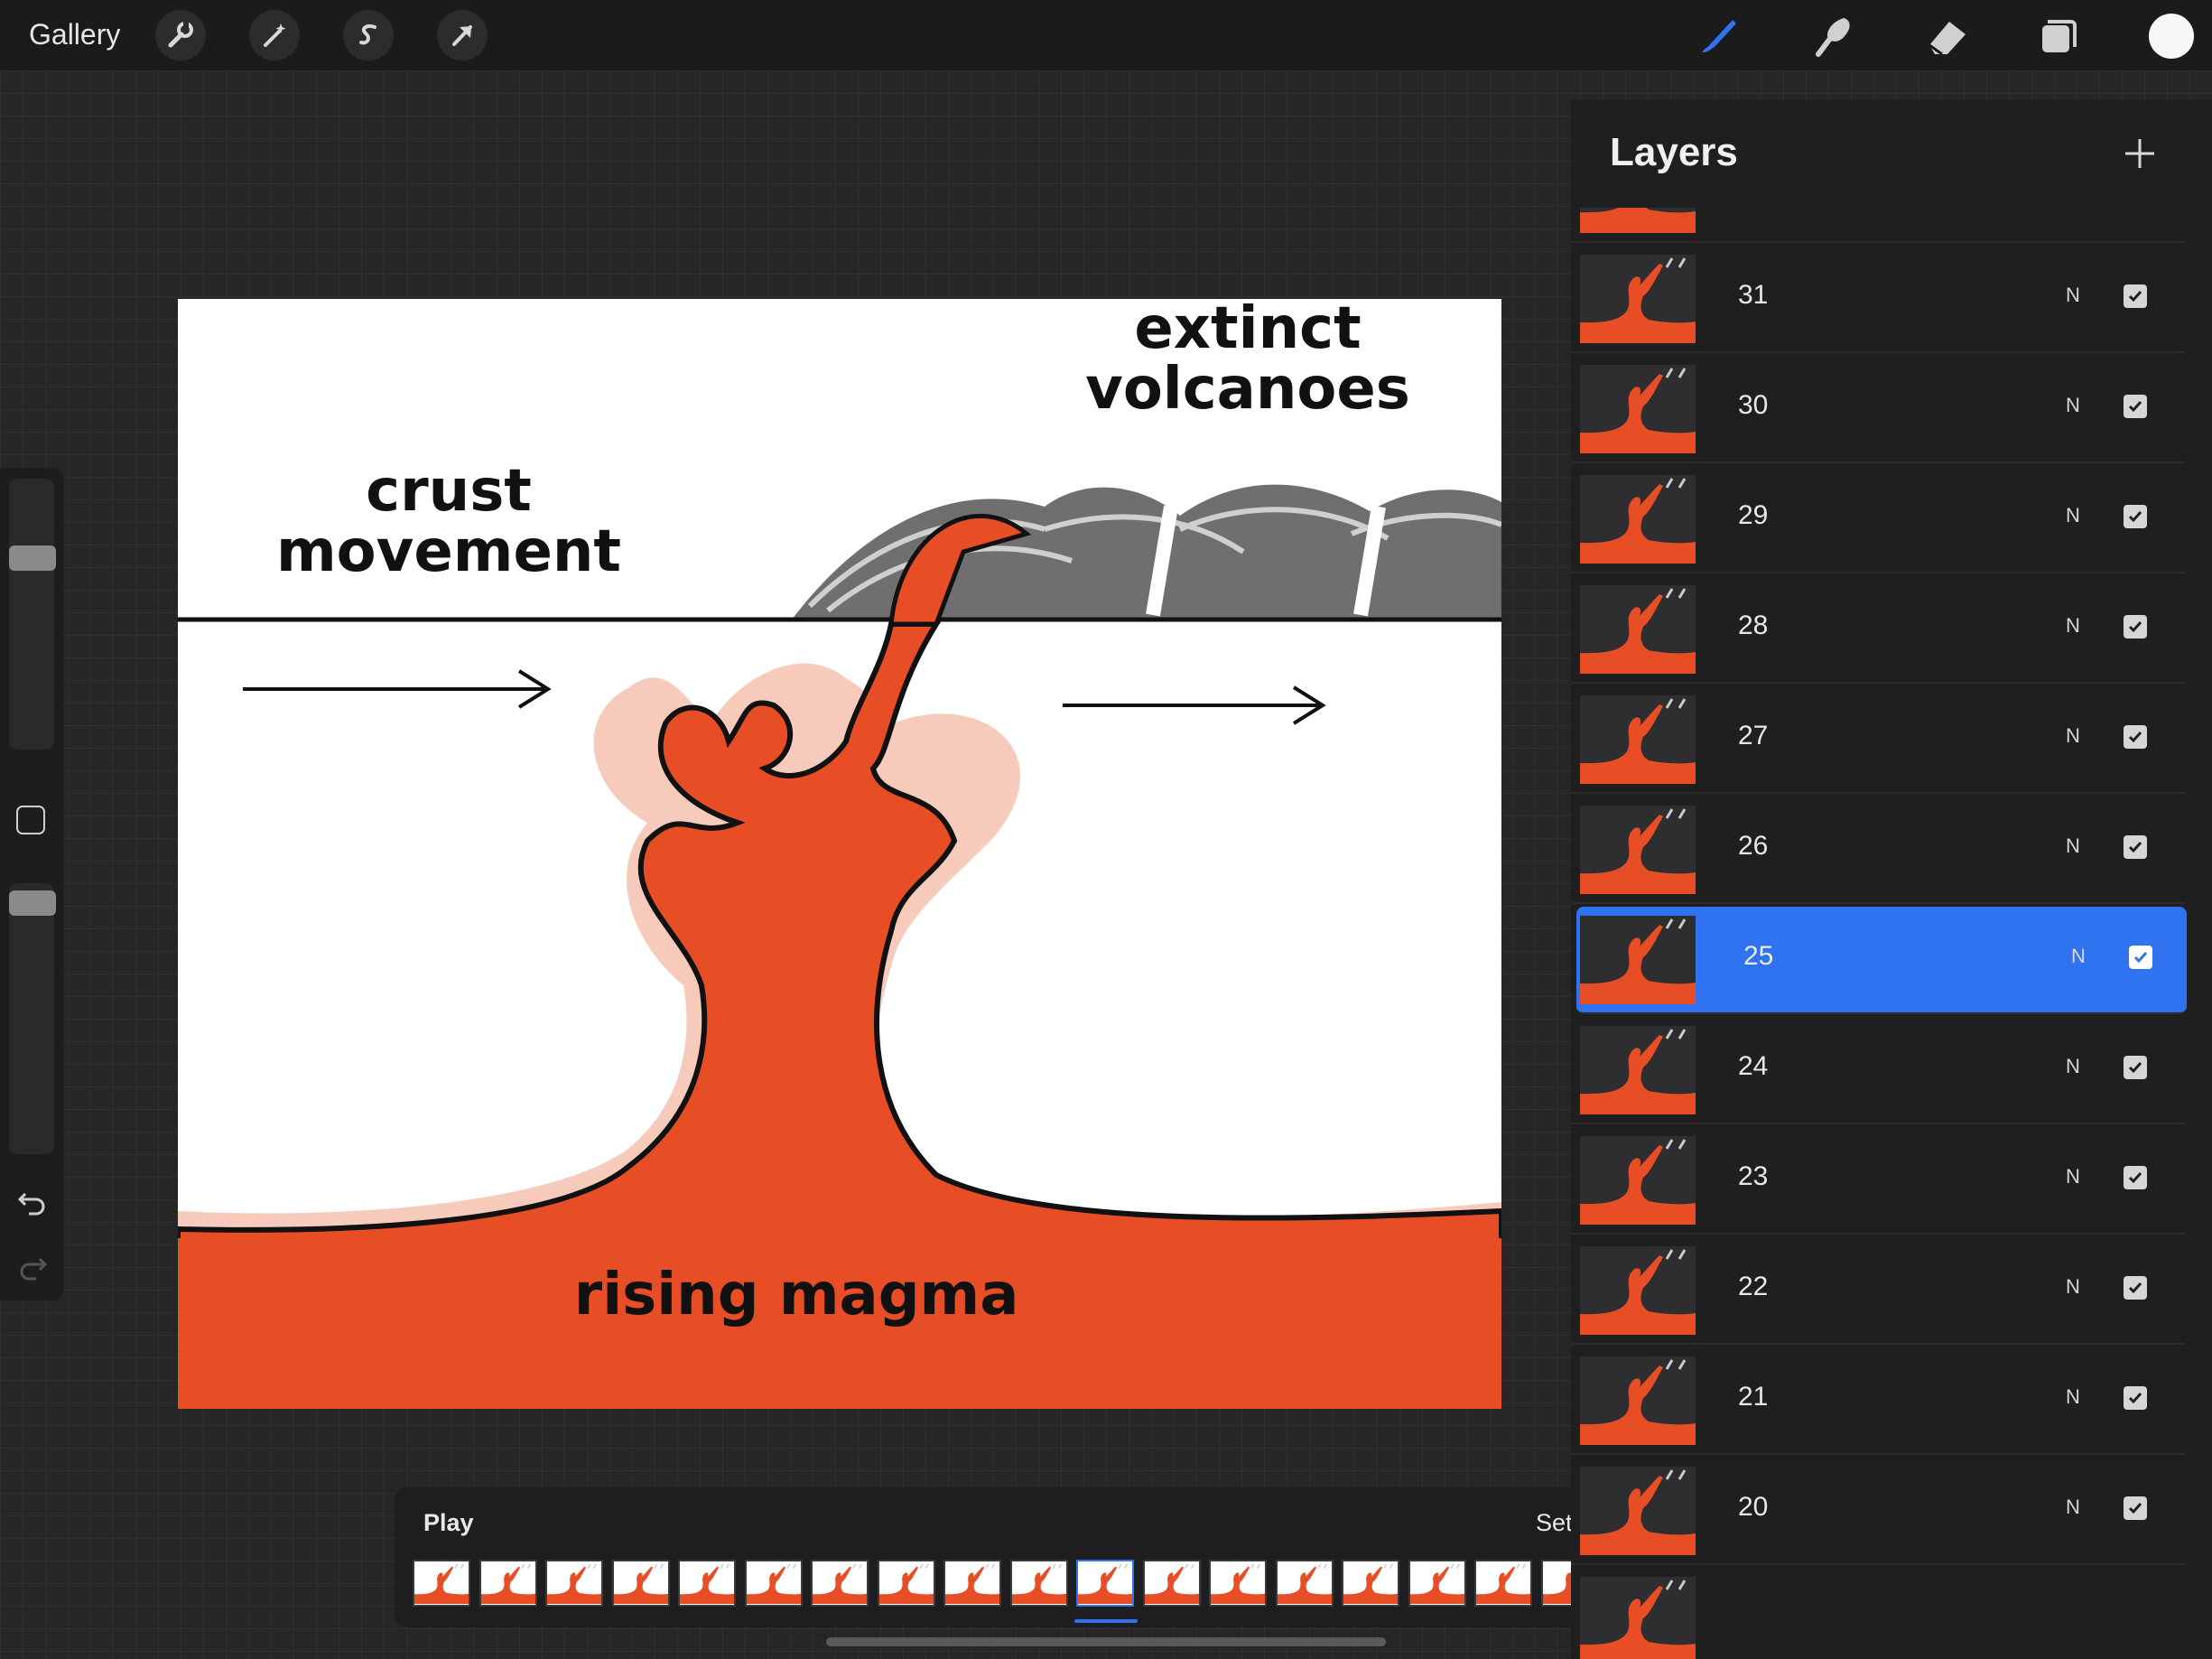  I want to click on rising-magma-label: rising magma, so click(796, 1295).